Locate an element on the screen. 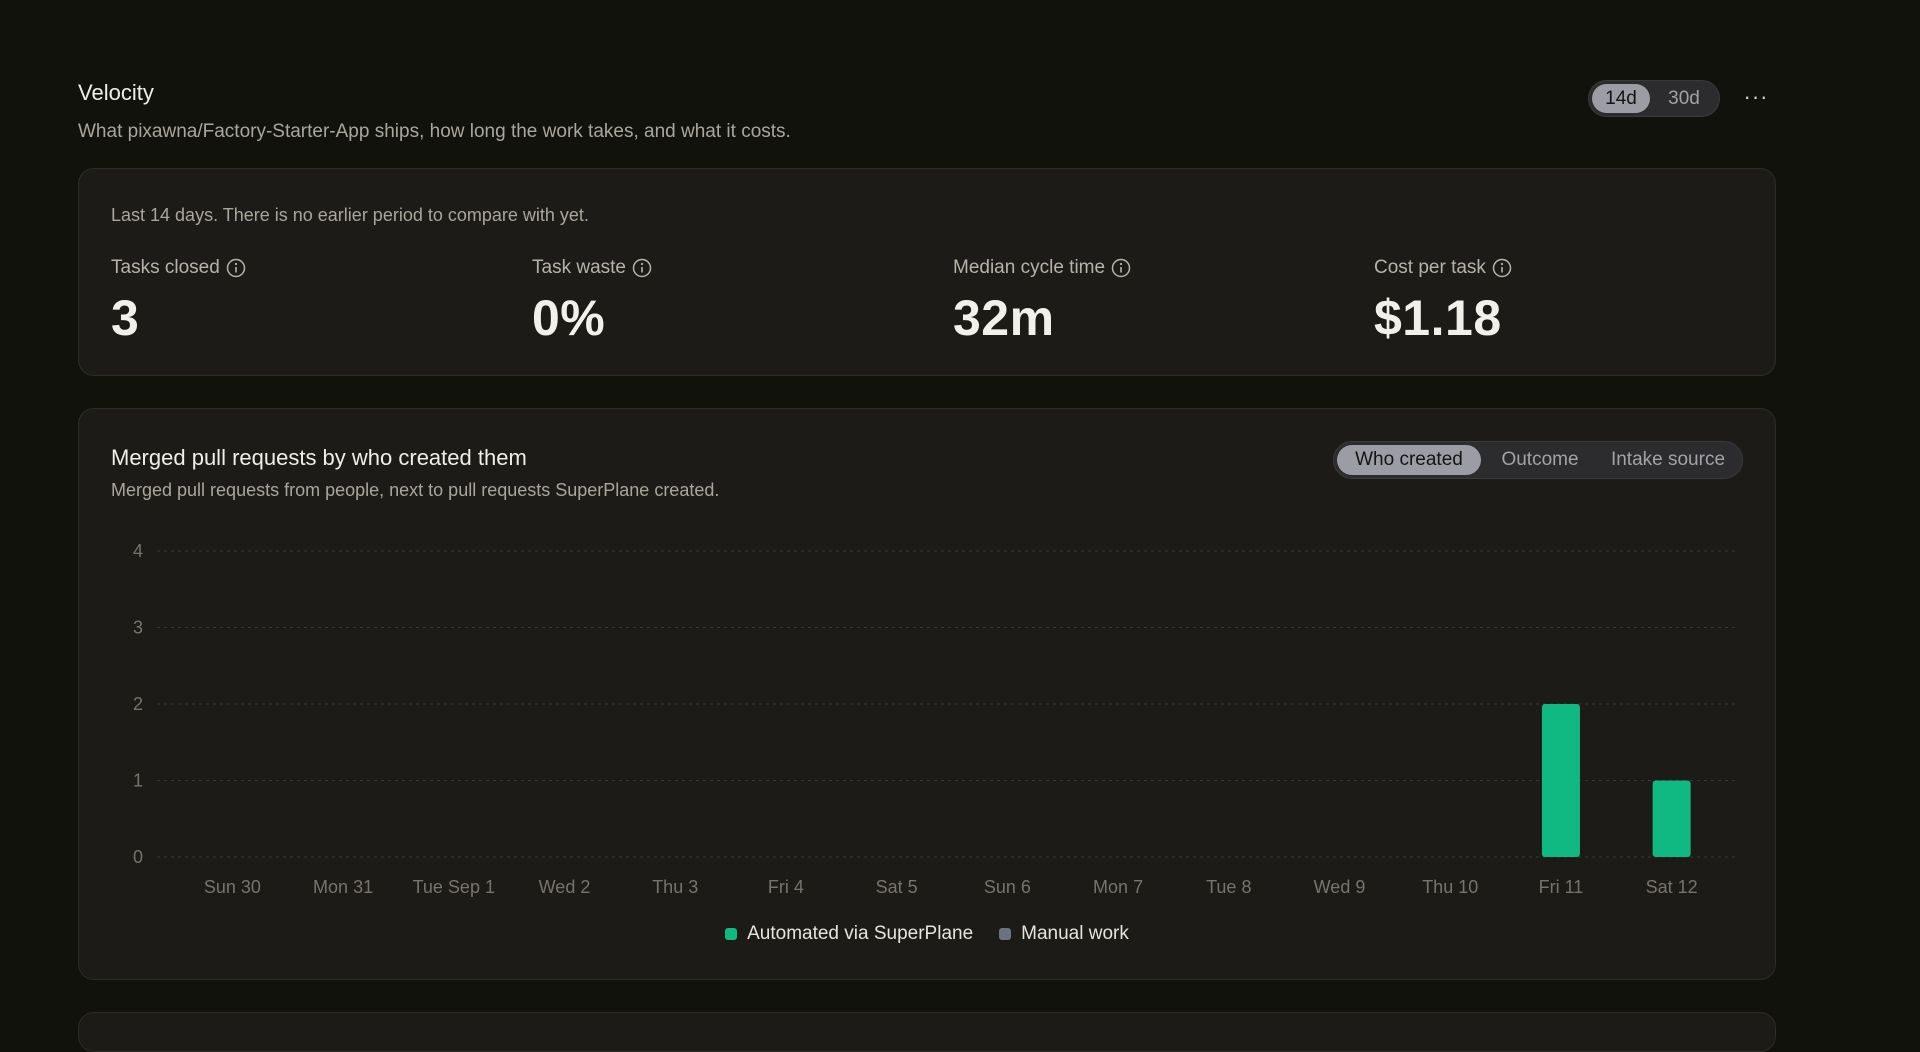  chart-legend: Automated via SuperPlane Manual work is located at coordinates (927, 934).